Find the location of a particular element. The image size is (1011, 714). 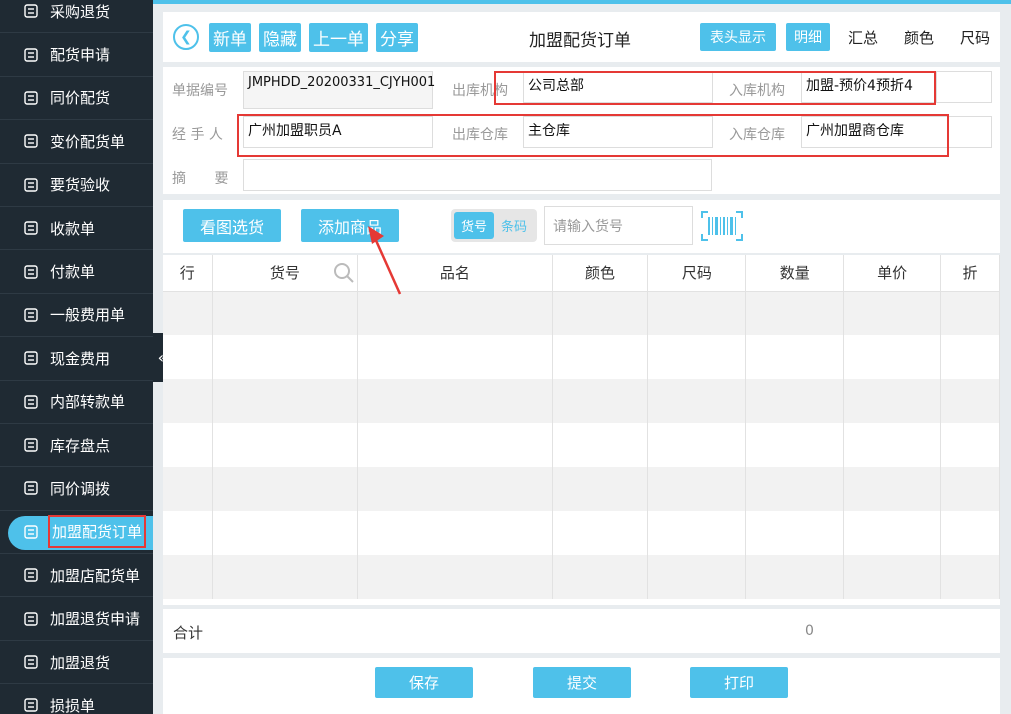

add-product-button: 添加商品 is located at coordinates (350, 225).